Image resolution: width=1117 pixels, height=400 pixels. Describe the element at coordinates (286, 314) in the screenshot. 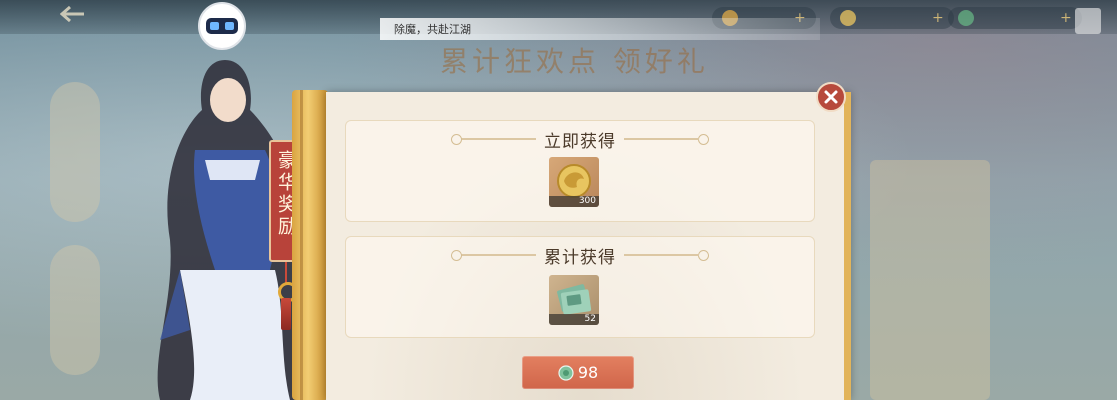

I see `tassel-ornament` at that location.